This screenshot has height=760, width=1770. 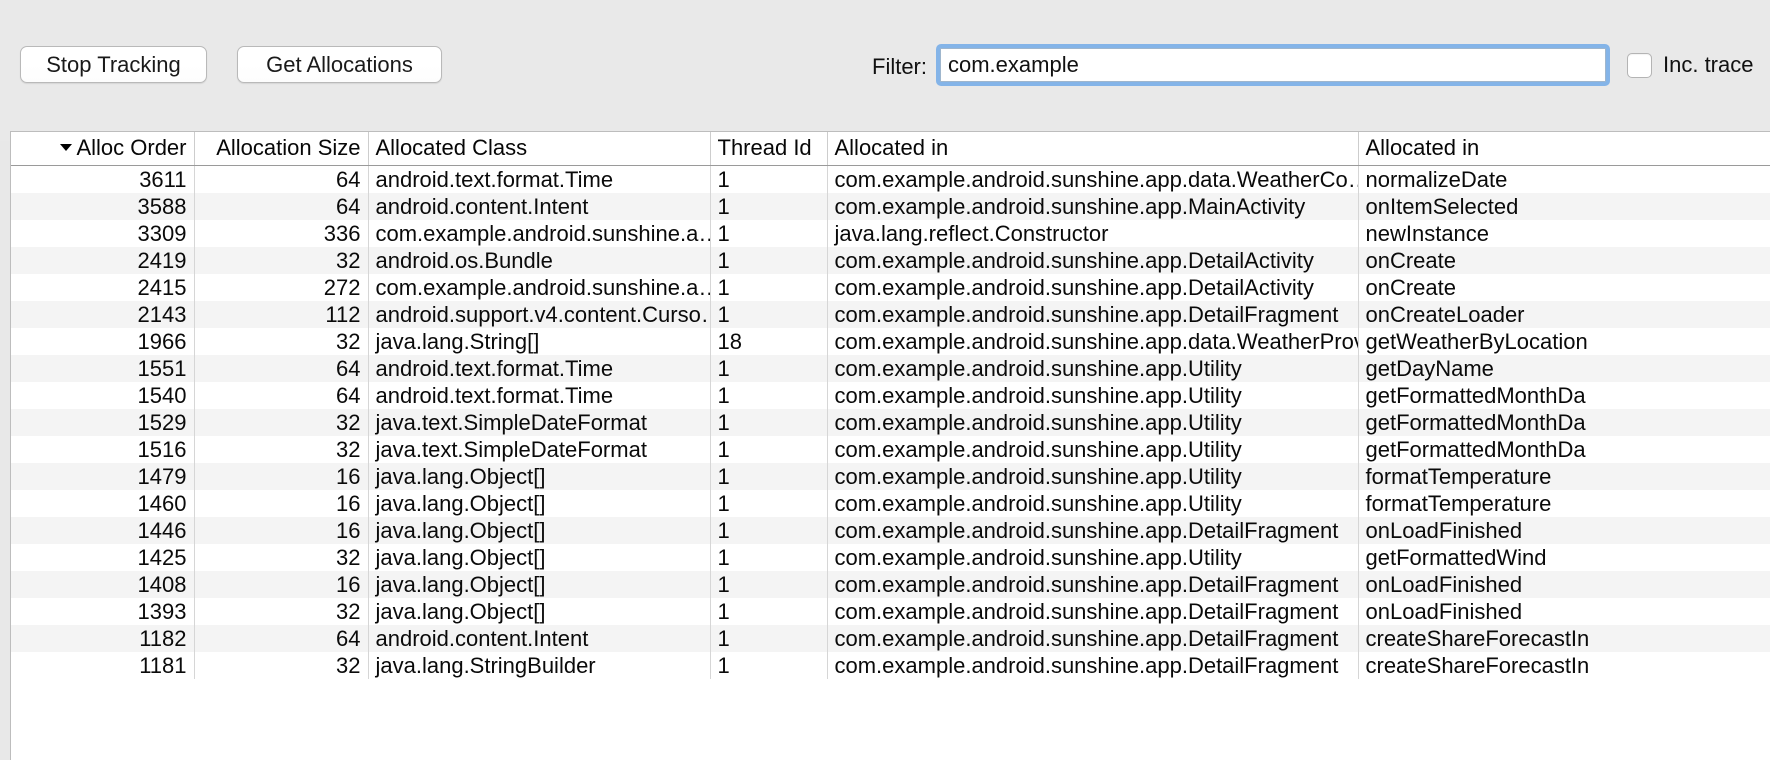 What do you see at coordinates (899, 66) in the screenshot?
I see `filter-label: Filter:` at bounding box center [899, 66].